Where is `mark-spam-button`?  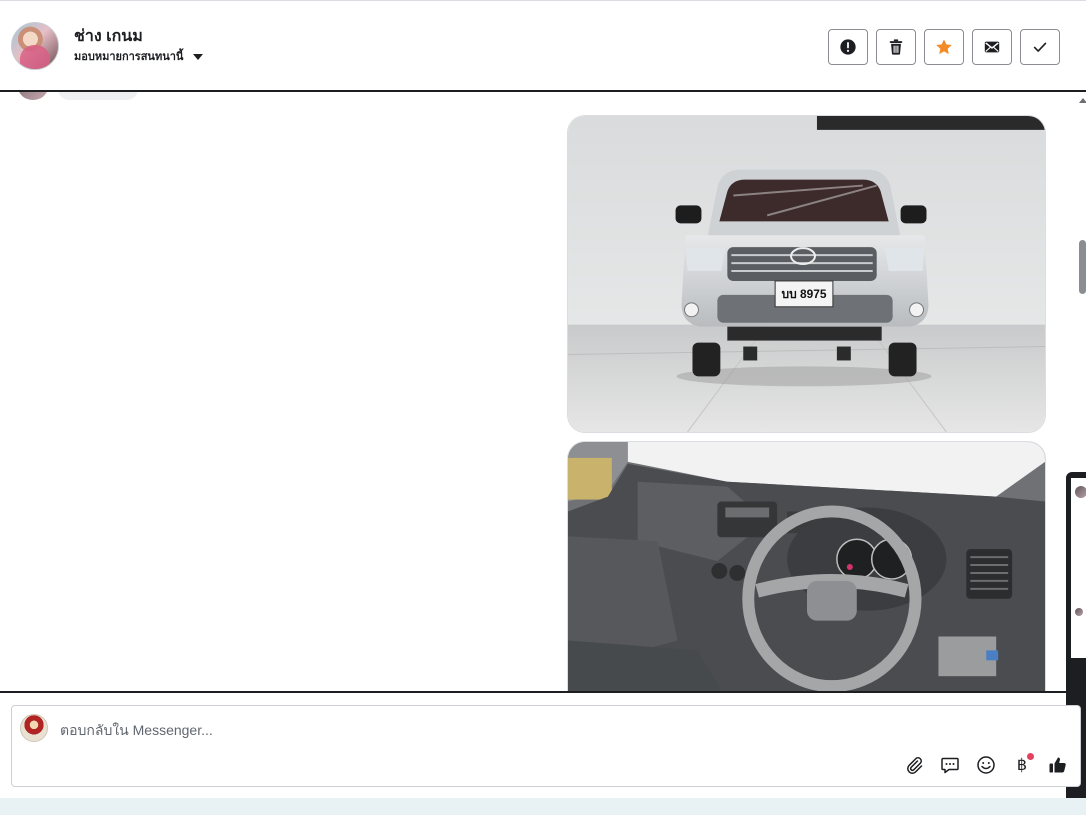
mark-spam-button is located at coordinates (848, 47).